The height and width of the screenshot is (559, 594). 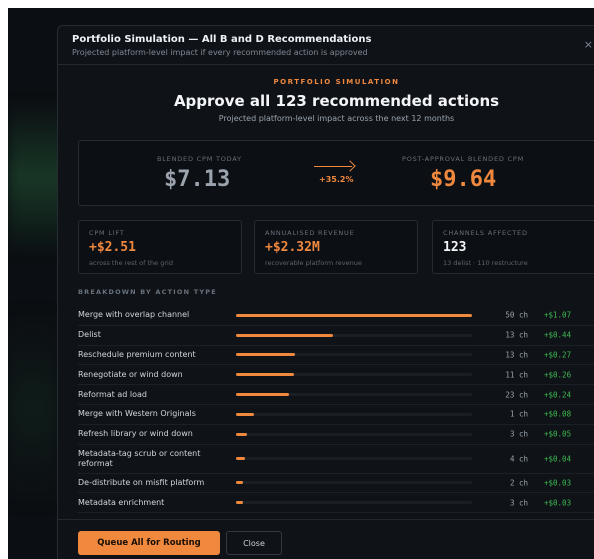 I want to click on breakdown-row: Merge with Western Originals 1 ch +$0.08, so click(x=336, y=415).